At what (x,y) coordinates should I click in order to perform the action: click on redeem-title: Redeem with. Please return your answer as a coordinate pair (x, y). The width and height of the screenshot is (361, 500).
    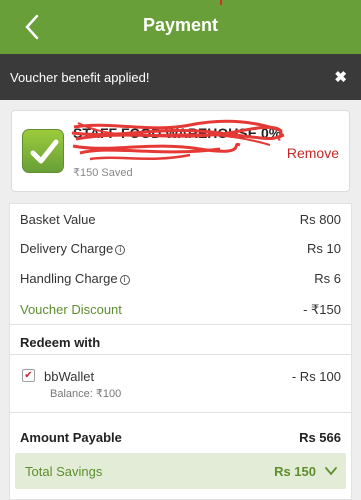
    Looking at the image, I should click on (60, 342).